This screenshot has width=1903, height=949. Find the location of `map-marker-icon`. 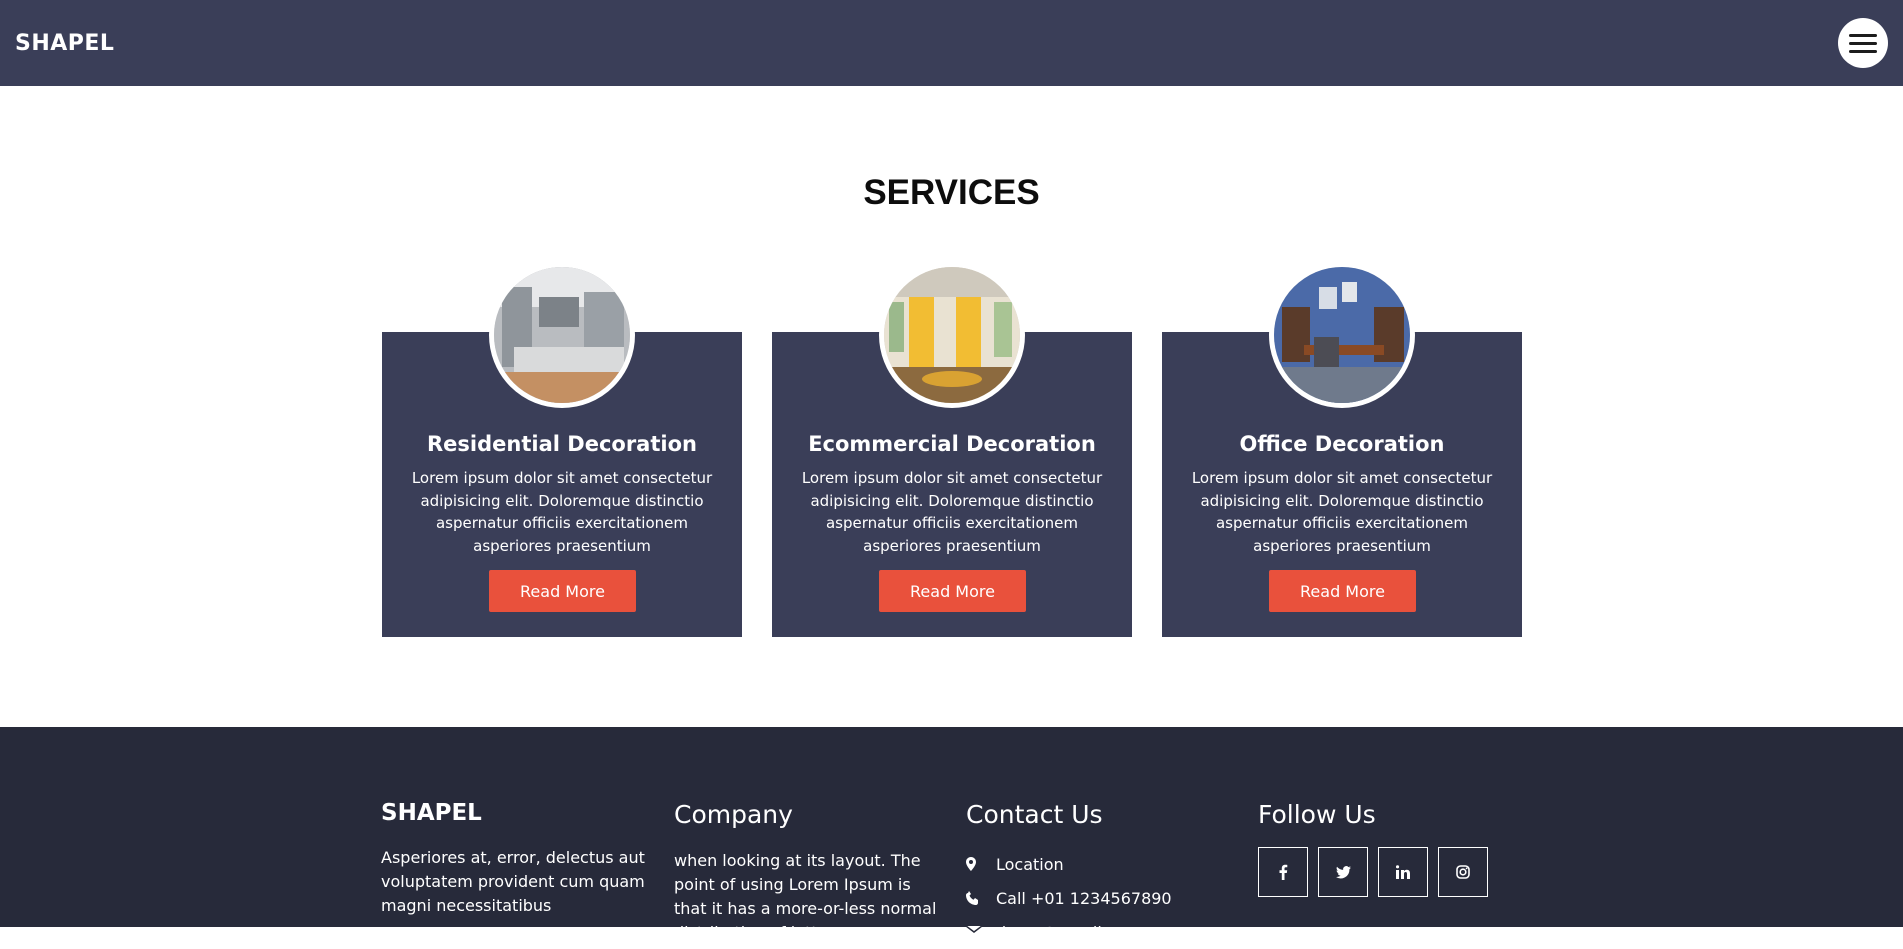

map-marker-icon is located at coordinates (981, 864).